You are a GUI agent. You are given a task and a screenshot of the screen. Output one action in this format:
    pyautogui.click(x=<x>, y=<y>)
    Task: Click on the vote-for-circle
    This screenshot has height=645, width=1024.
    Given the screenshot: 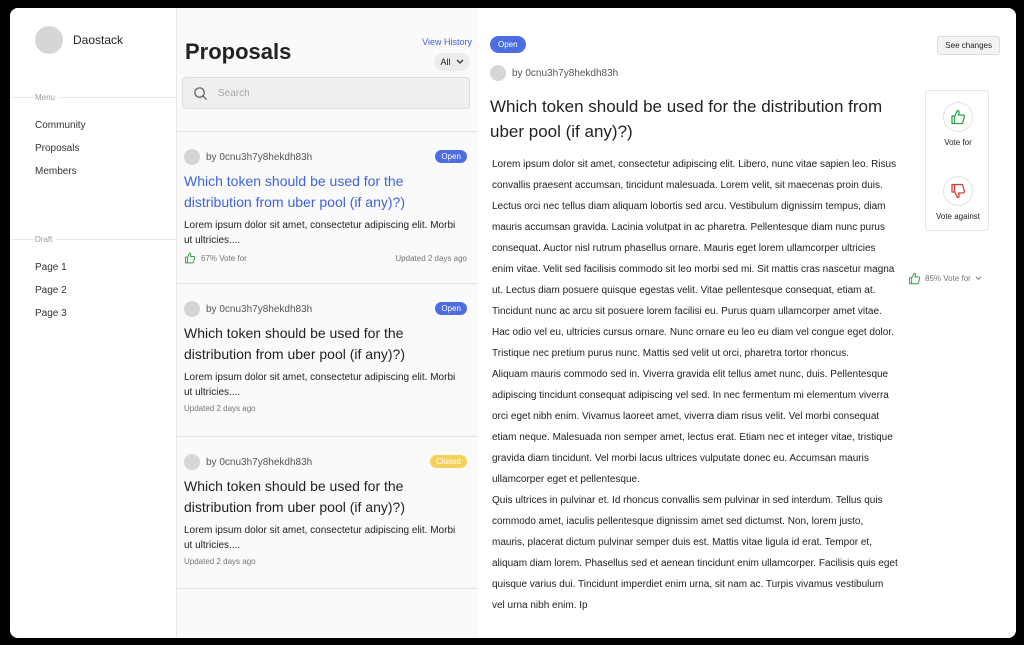 What is the action you would take?
    pyautogui.click(x=958, y=117)
    